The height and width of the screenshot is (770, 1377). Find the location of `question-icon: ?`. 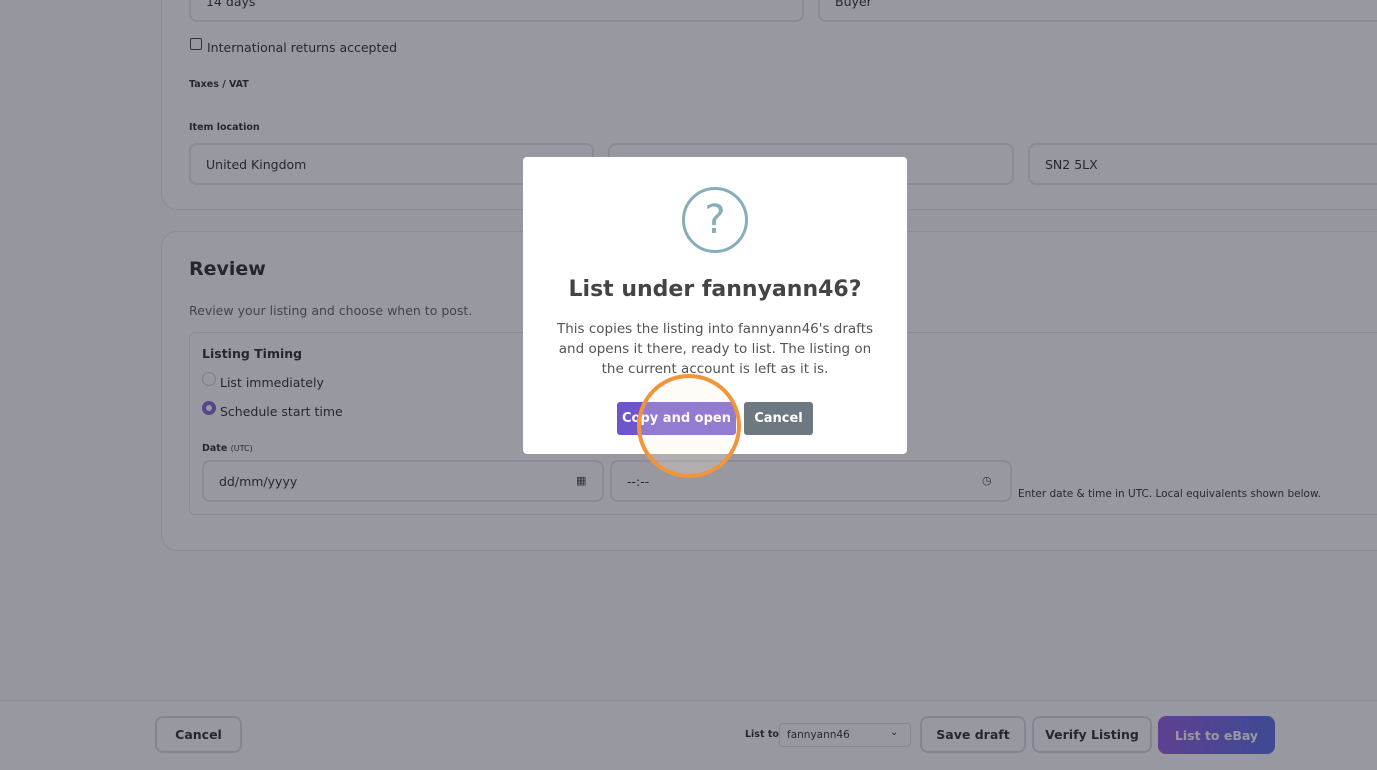

question-icon: ? is located at coordinates (715, 220).